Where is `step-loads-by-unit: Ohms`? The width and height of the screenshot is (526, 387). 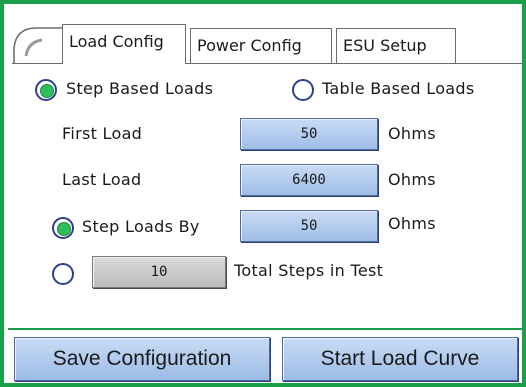
step-loads-by-unit: Ohms is located at coordinates (412, 223).